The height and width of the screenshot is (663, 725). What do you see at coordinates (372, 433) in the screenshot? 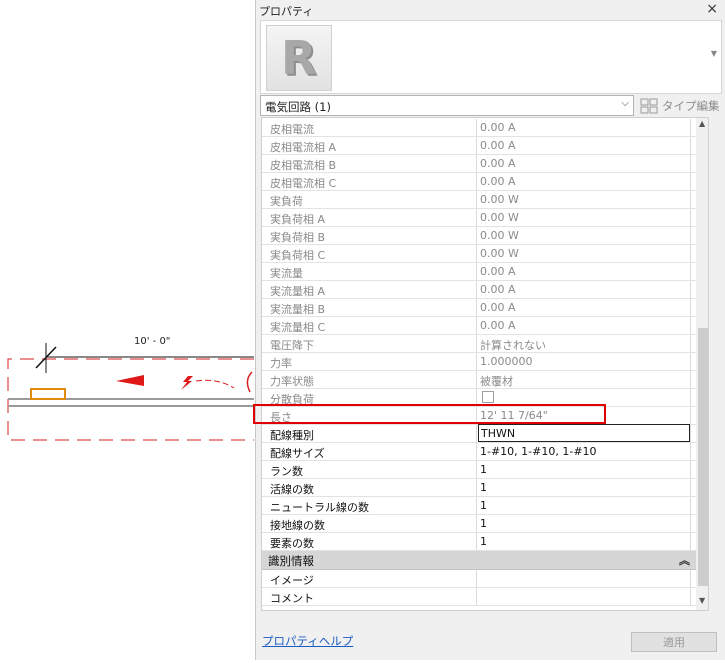
I see `property-name: 配線種別` at bounding box center [372, 433].